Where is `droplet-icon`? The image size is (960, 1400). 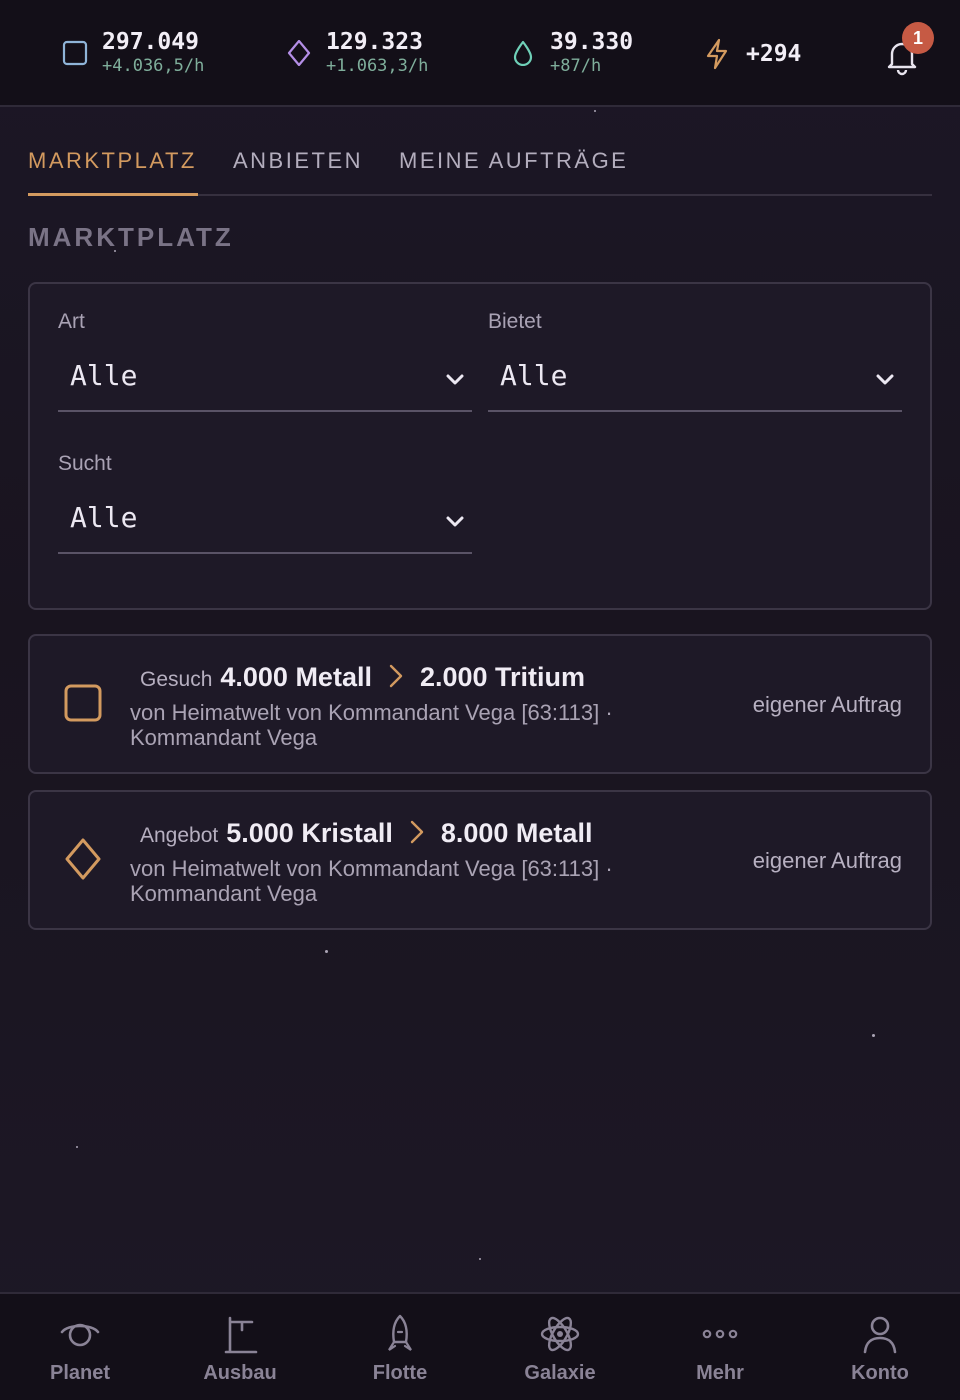
droplet-icon is located at coordinates (523, 53).